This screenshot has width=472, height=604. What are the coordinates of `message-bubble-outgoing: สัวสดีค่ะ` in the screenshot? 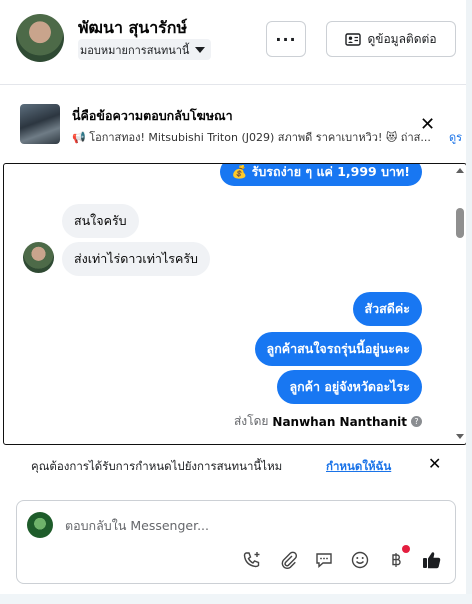 It's located at (387, 309).